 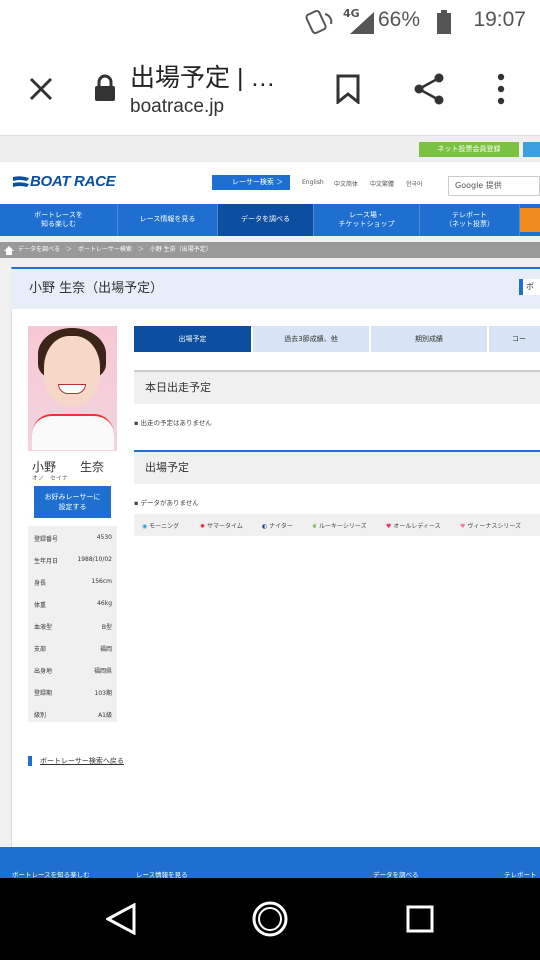 I want to click on photo-face, so click(x=72, y=371).